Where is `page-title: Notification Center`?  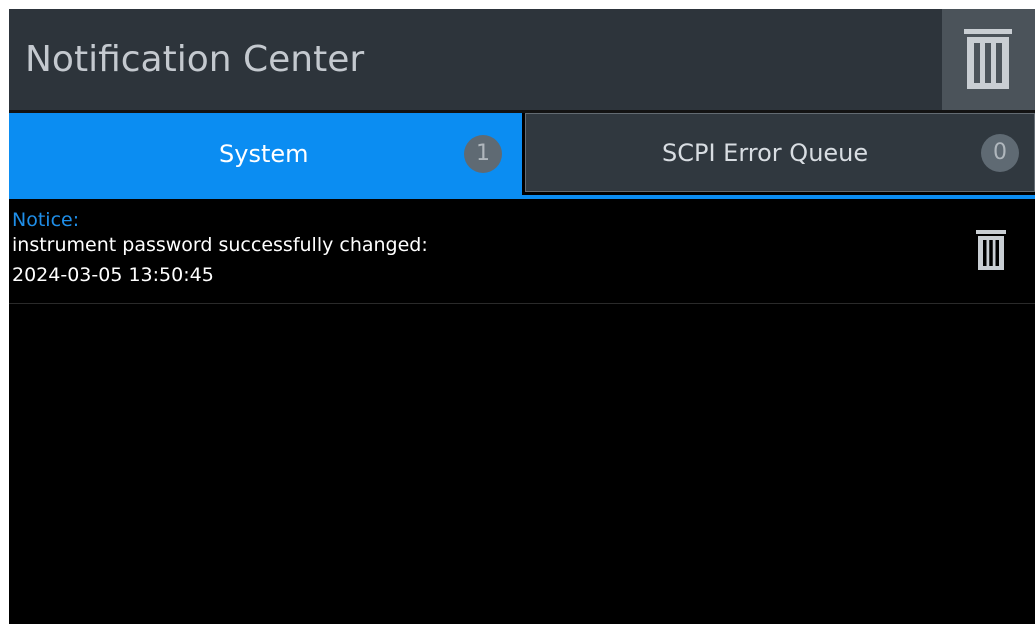
page-title: Notification Center is located at coordinates (195, 59).